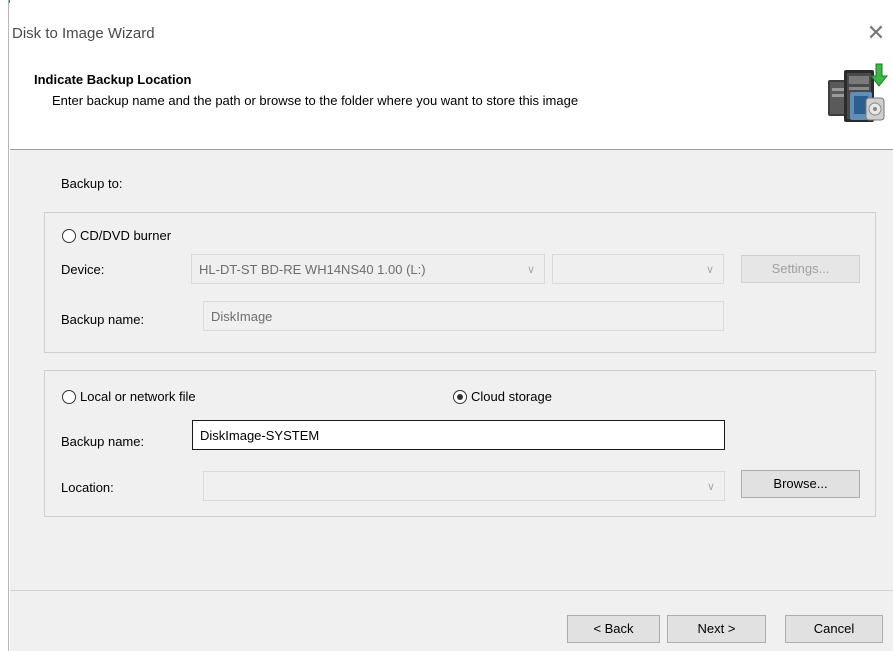  Describe the element at coordinates (4, 325) in the screenshot. I see `left-window-edge` at that location.